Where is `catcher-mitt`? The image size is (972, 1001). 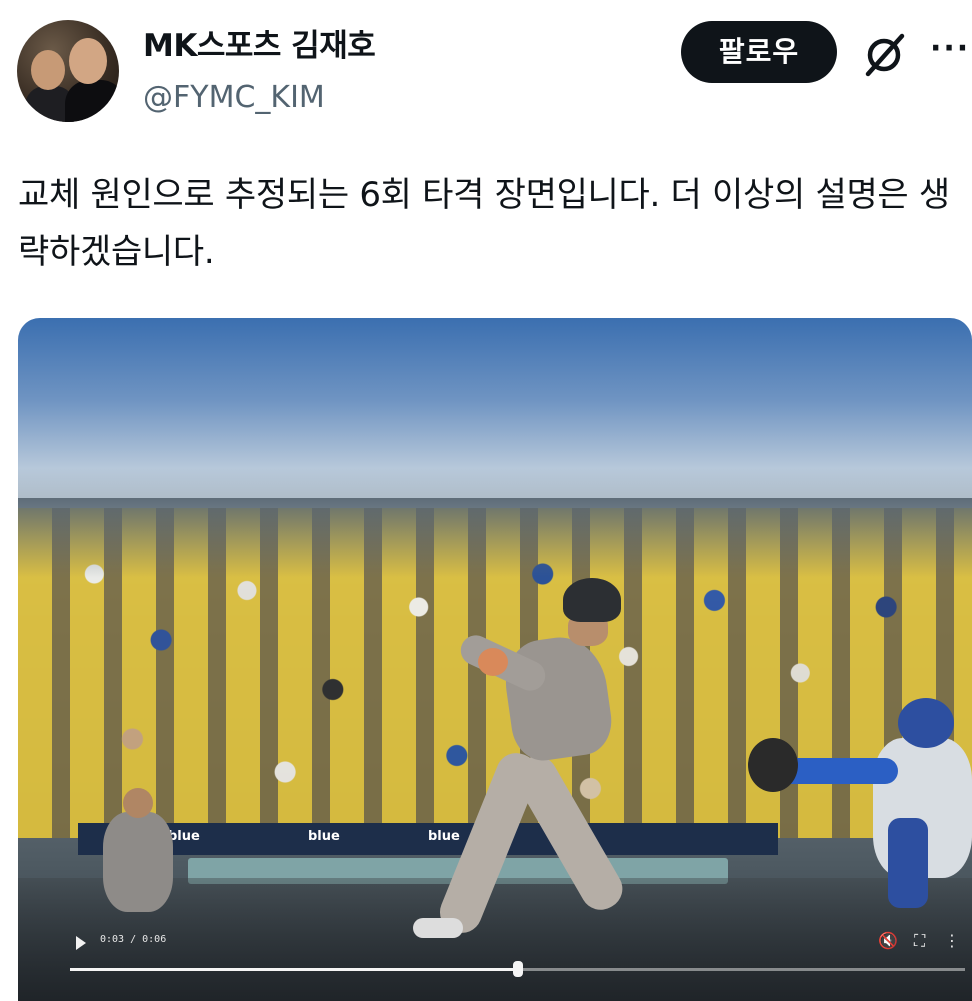 catcher-mitt is located at coordinates (773, 765).